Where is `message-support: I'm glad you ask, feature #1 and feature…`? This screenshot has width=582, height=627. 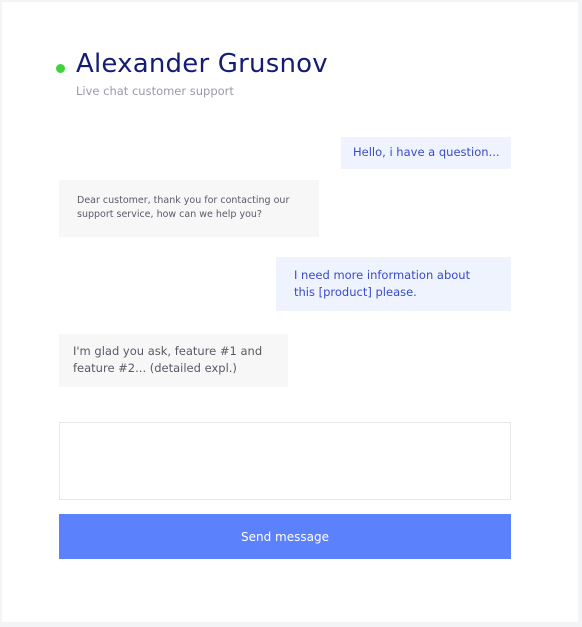
message-support: I'm glad you ask, feature #1 and feature… is located at coordinates (173, 360).